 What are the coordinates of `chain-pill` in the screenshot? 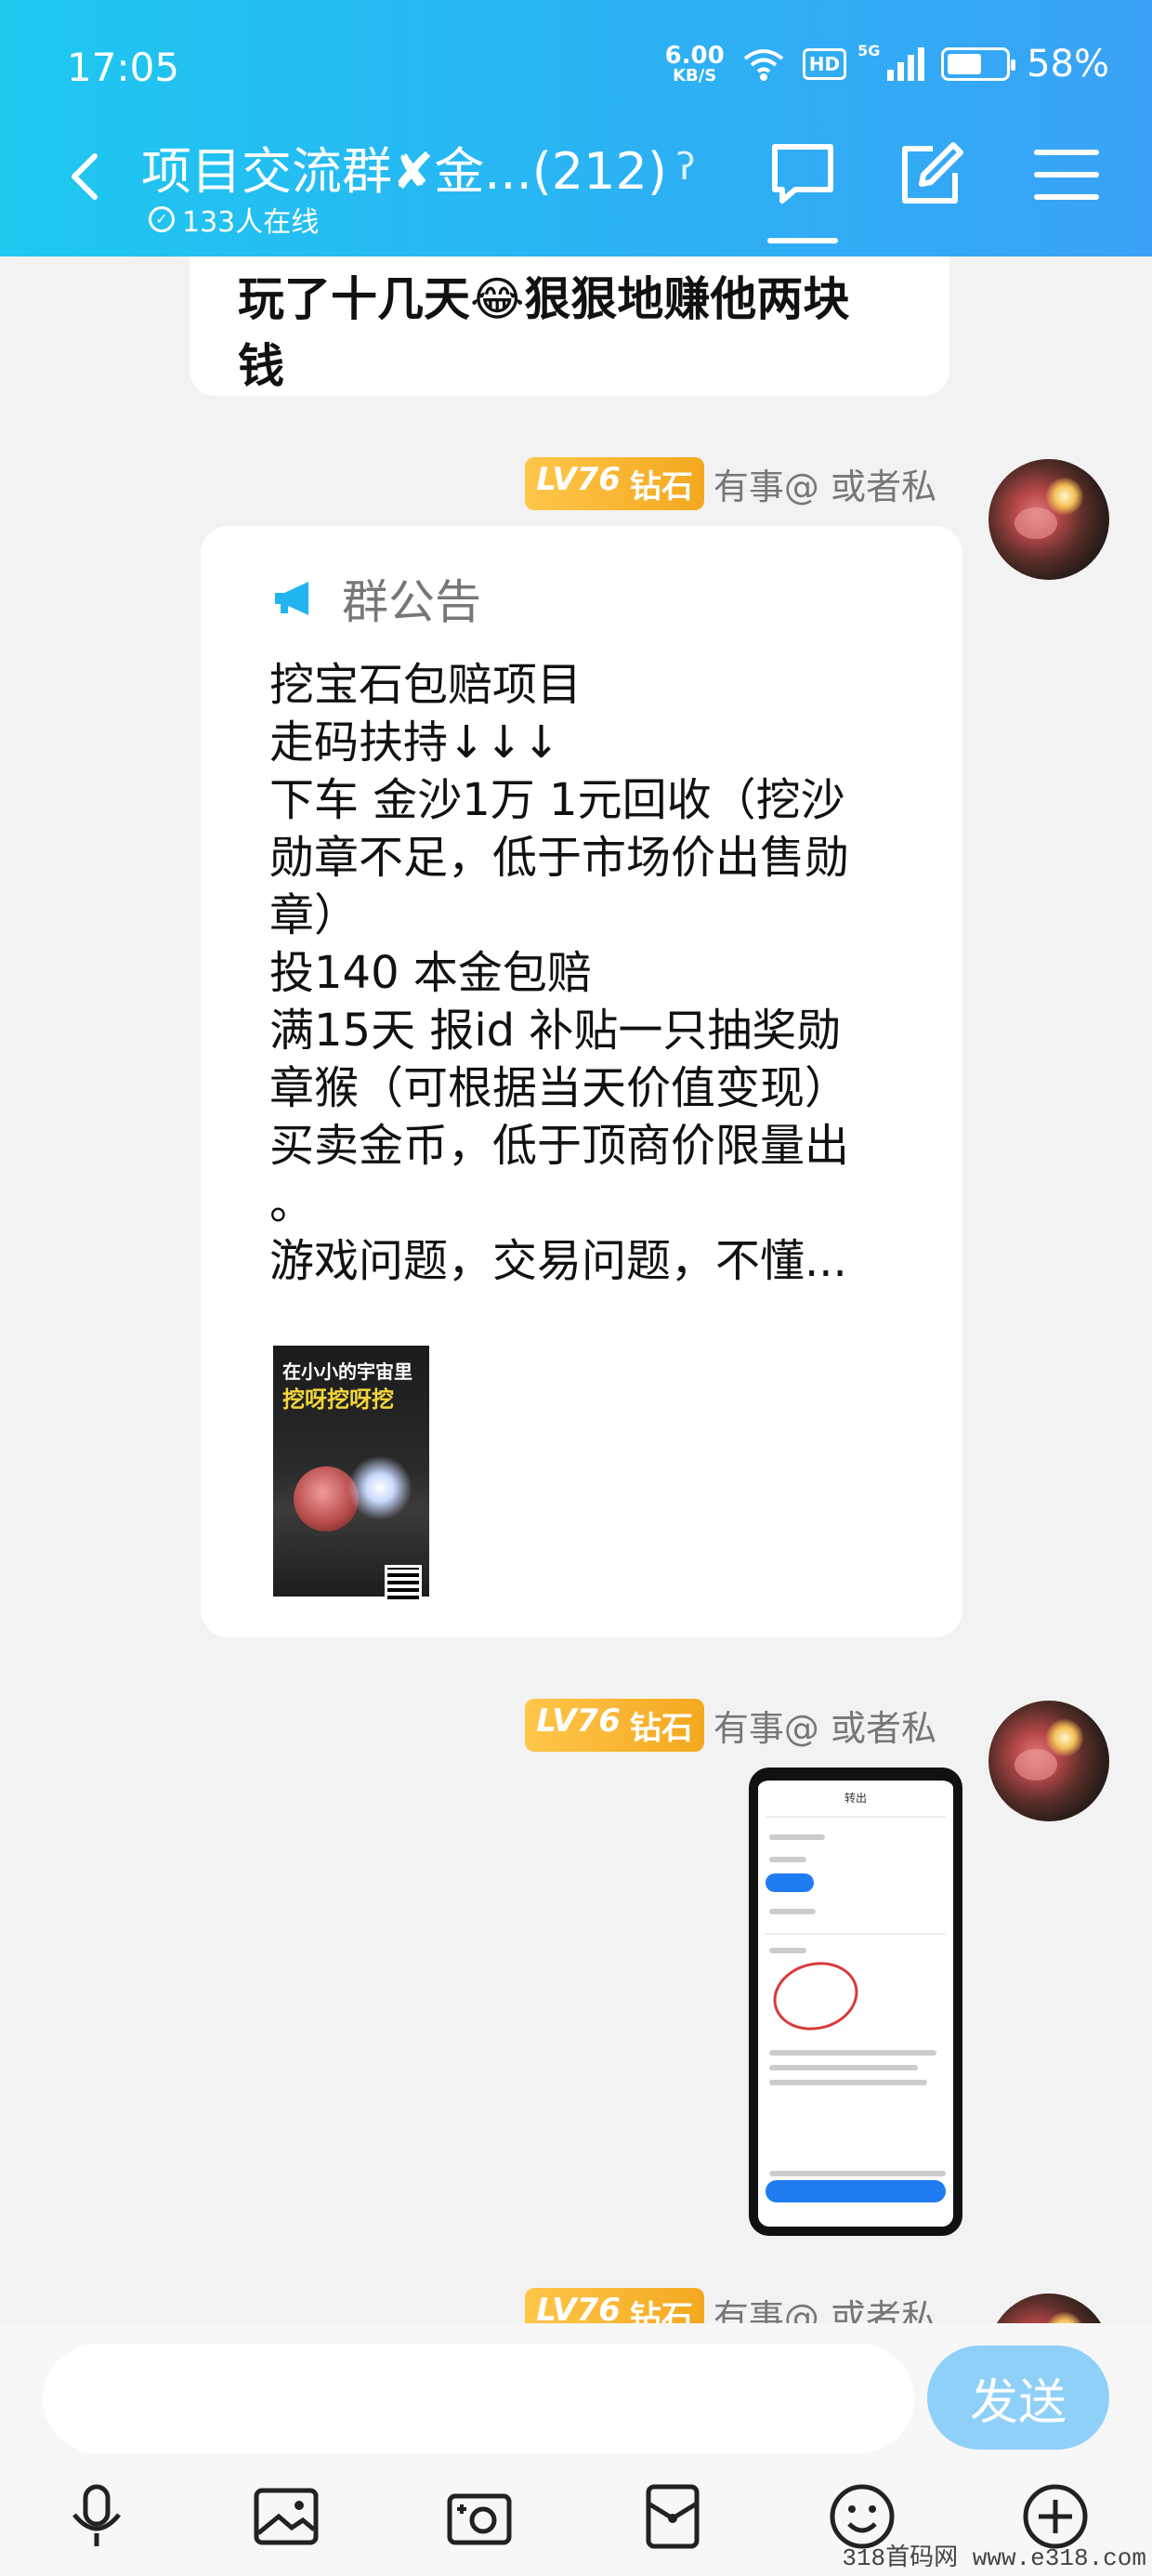 It's located at (790, 1882).